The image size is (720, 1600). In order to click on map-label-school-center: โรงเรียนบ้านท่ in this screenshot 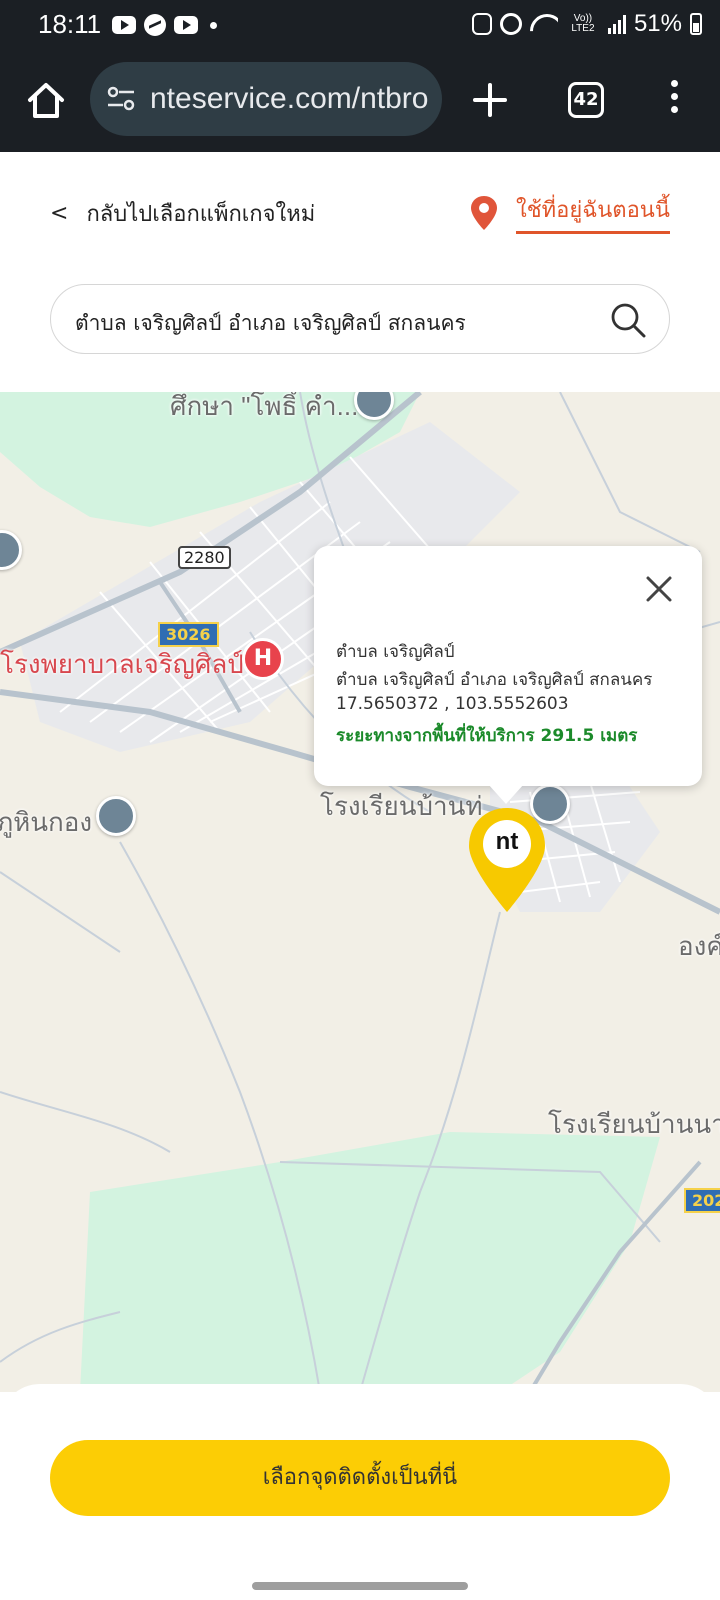, I will do `click(401, 806)`.